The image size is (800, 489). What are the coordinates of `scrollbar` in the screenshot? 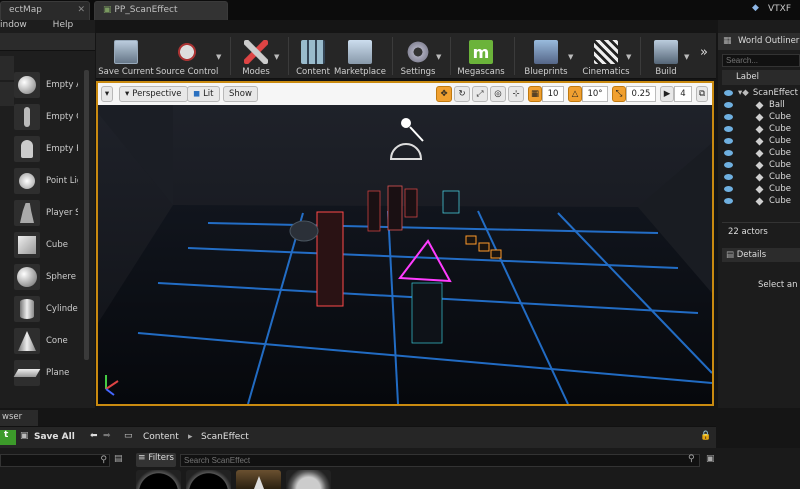 It's located at (86, 215).